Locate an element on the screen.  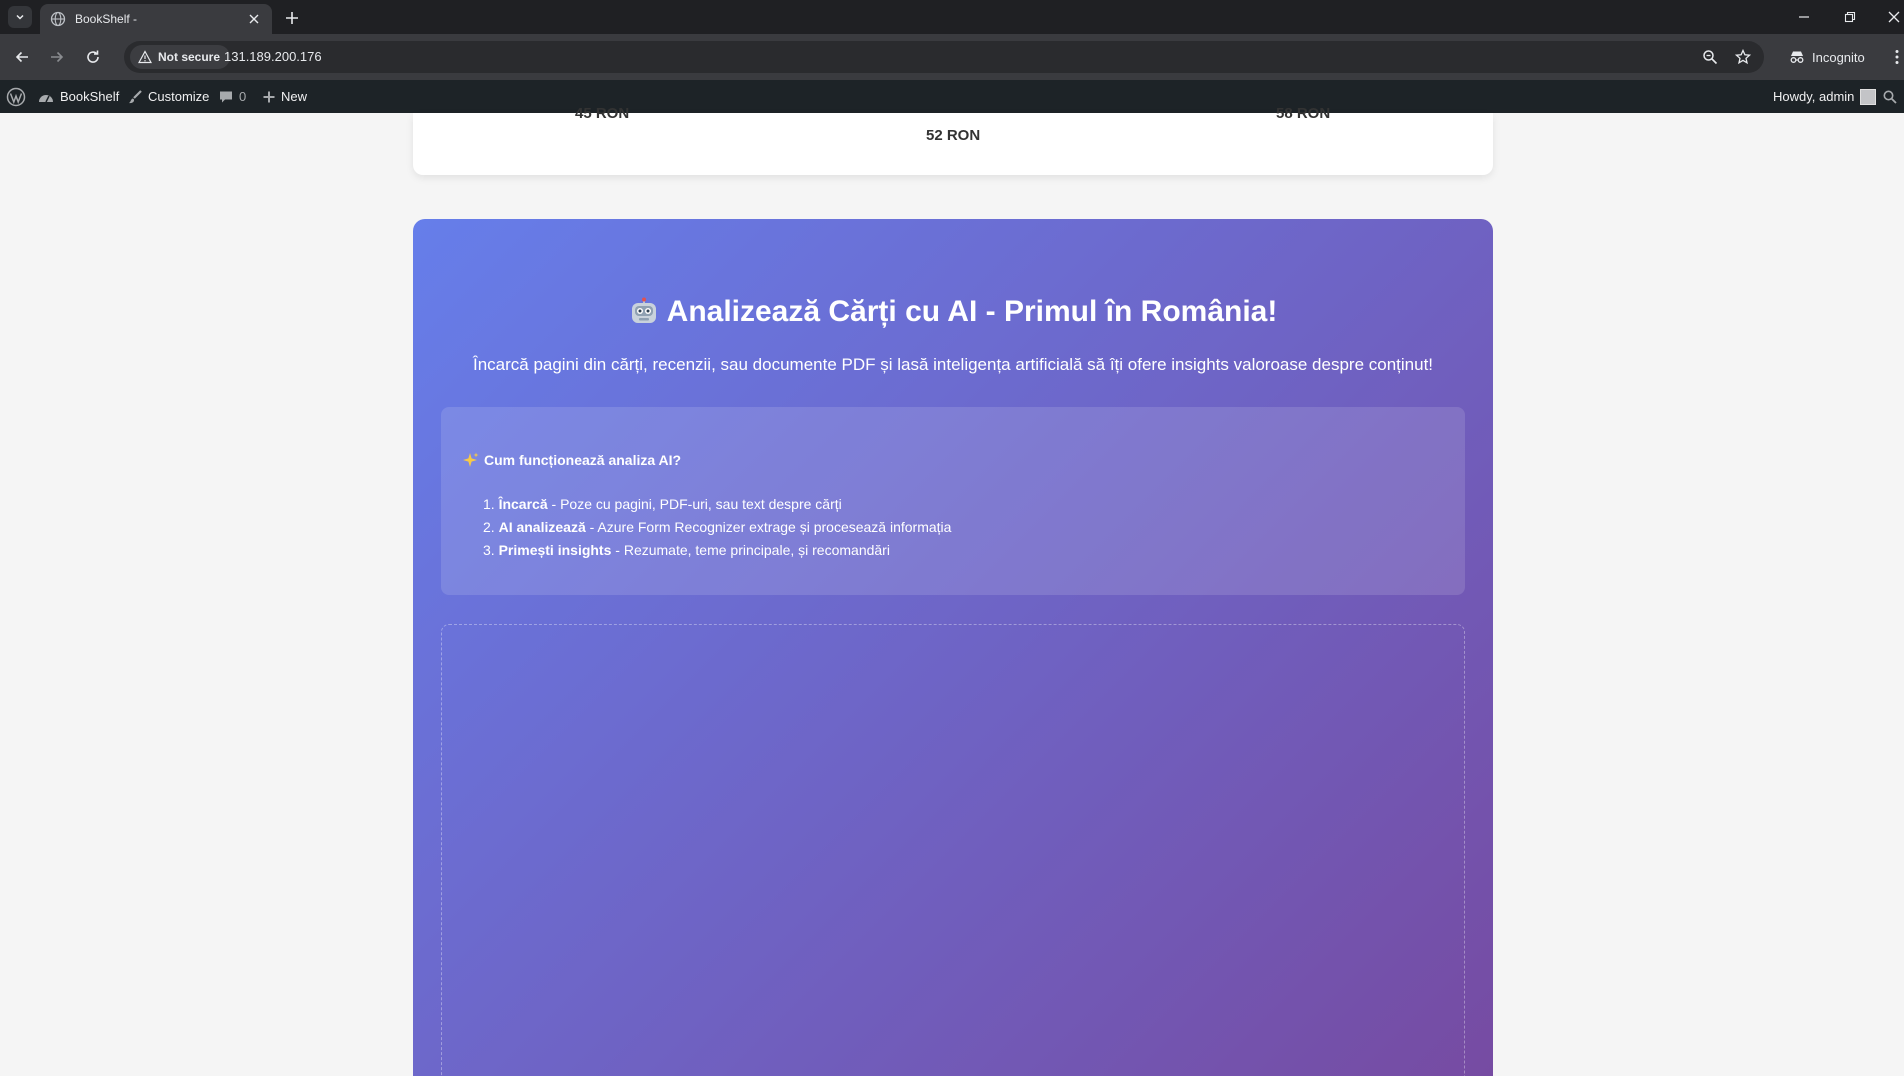
robot-icon is located at coordinates (643, 310).